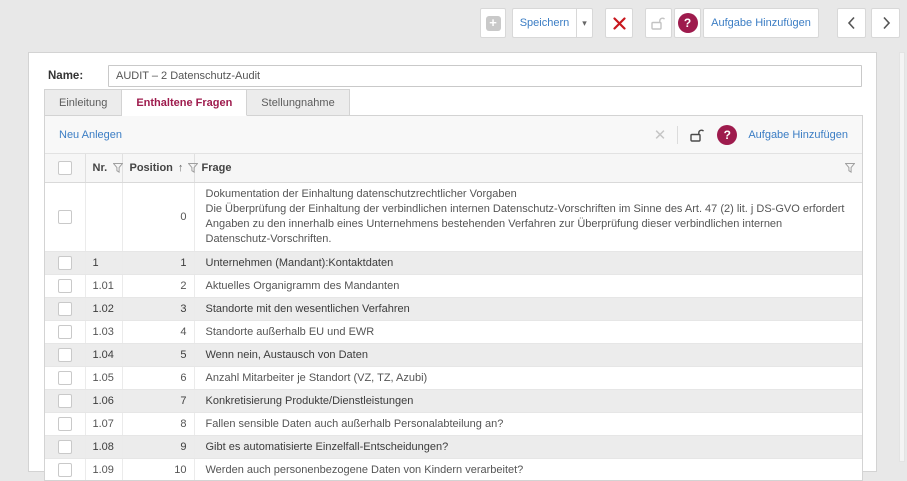  I want to click on frage-cell: Unternehmen (Mandant):Kontaktdaten, so click(527, 263).